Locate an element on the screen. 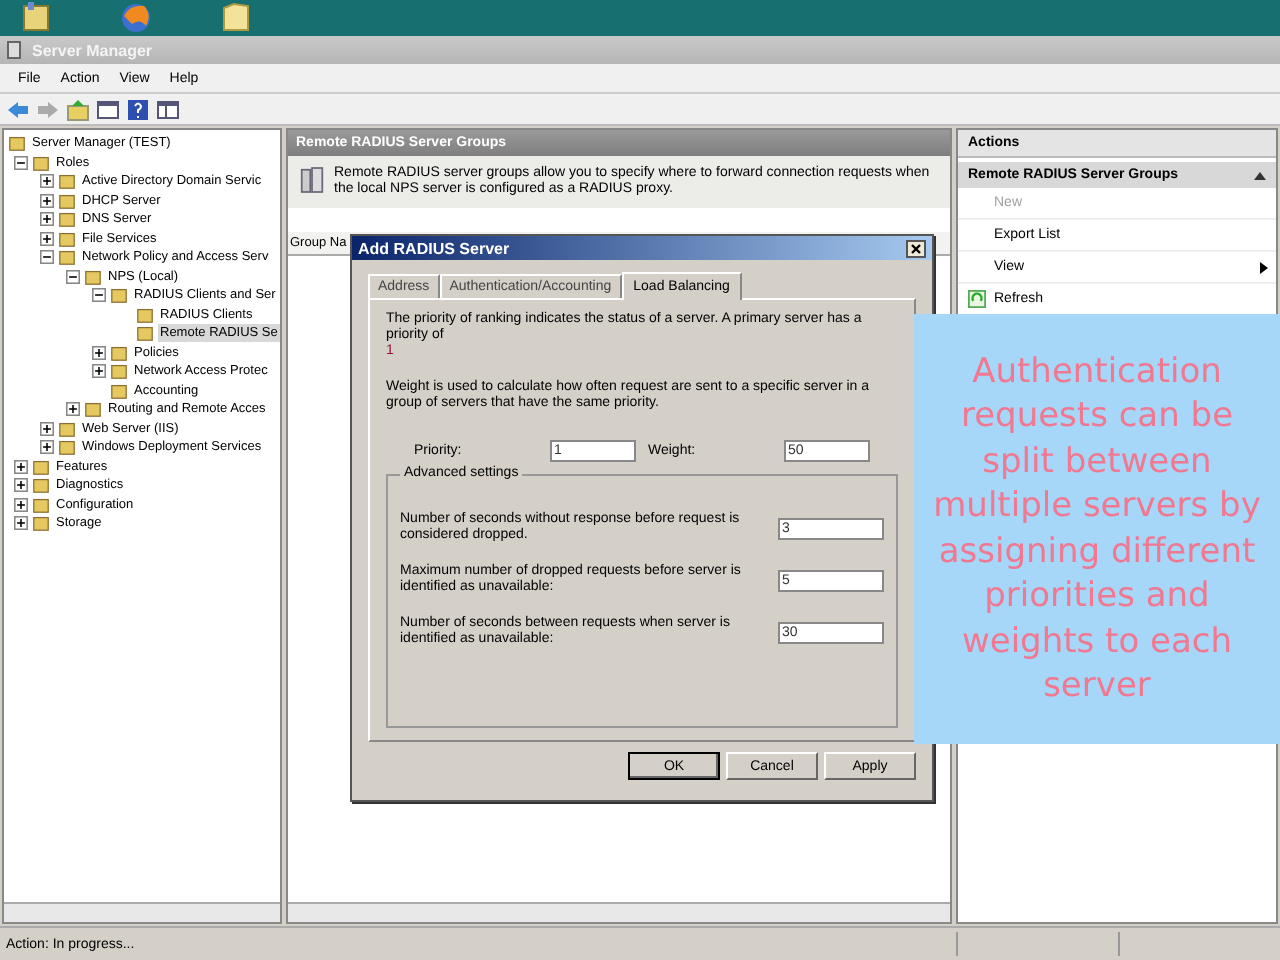  window-title: Server Manager is located at coordinates (92, 50).